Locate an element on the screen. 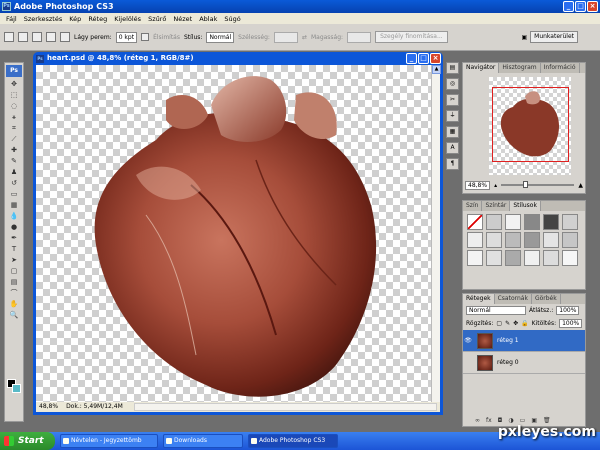 The height and width of the screenshot is (450, 600). delete-layer-icon: 🗑 is located at coordinates (547, 420).